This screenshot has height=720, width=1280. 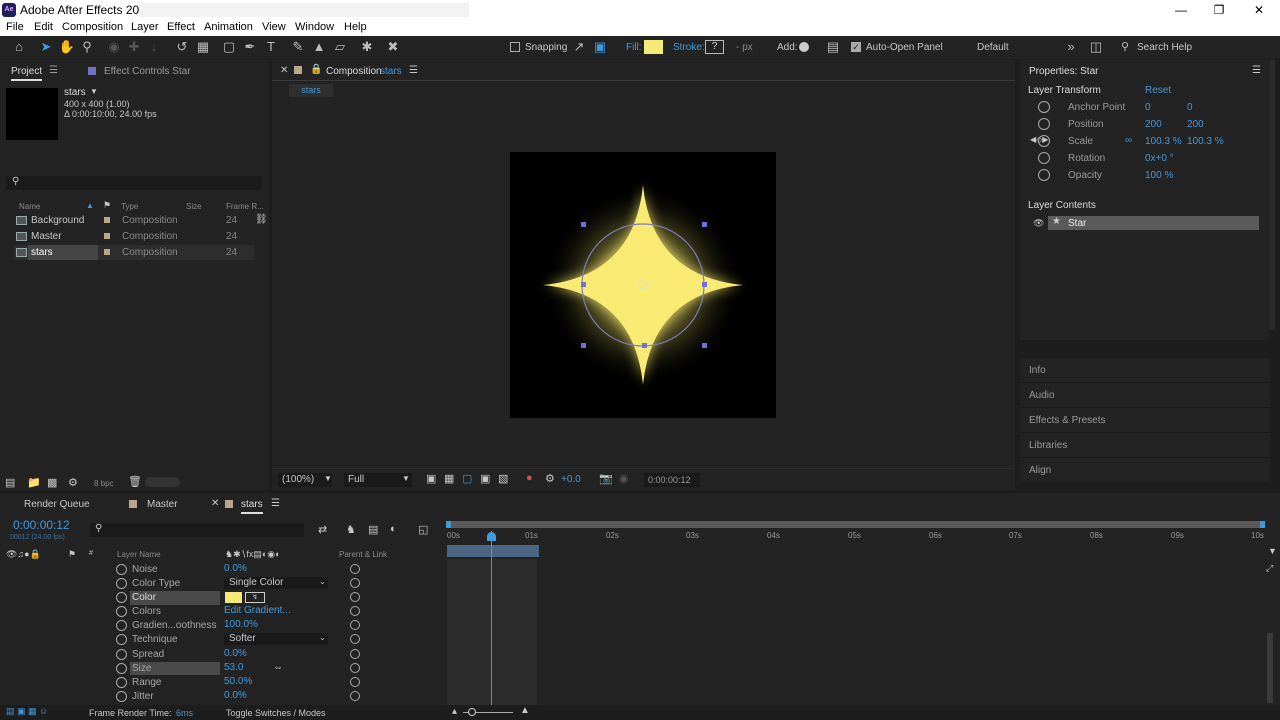 What do you see at coordinates (1145, 444) in the screenshot?
I see `panel-libraries: Libraries` at bounding box center [1145, 444].